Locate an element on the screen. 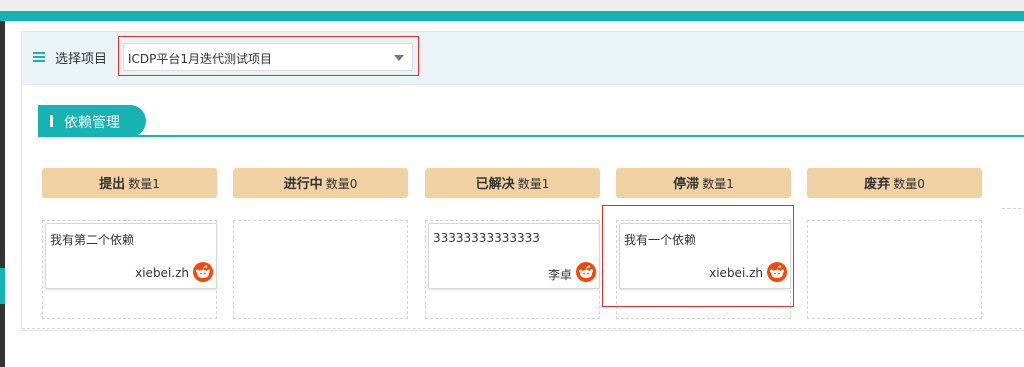 This screenshot has width=1024, height=367. column-title: 提出 is located at coordinates (112, 184).